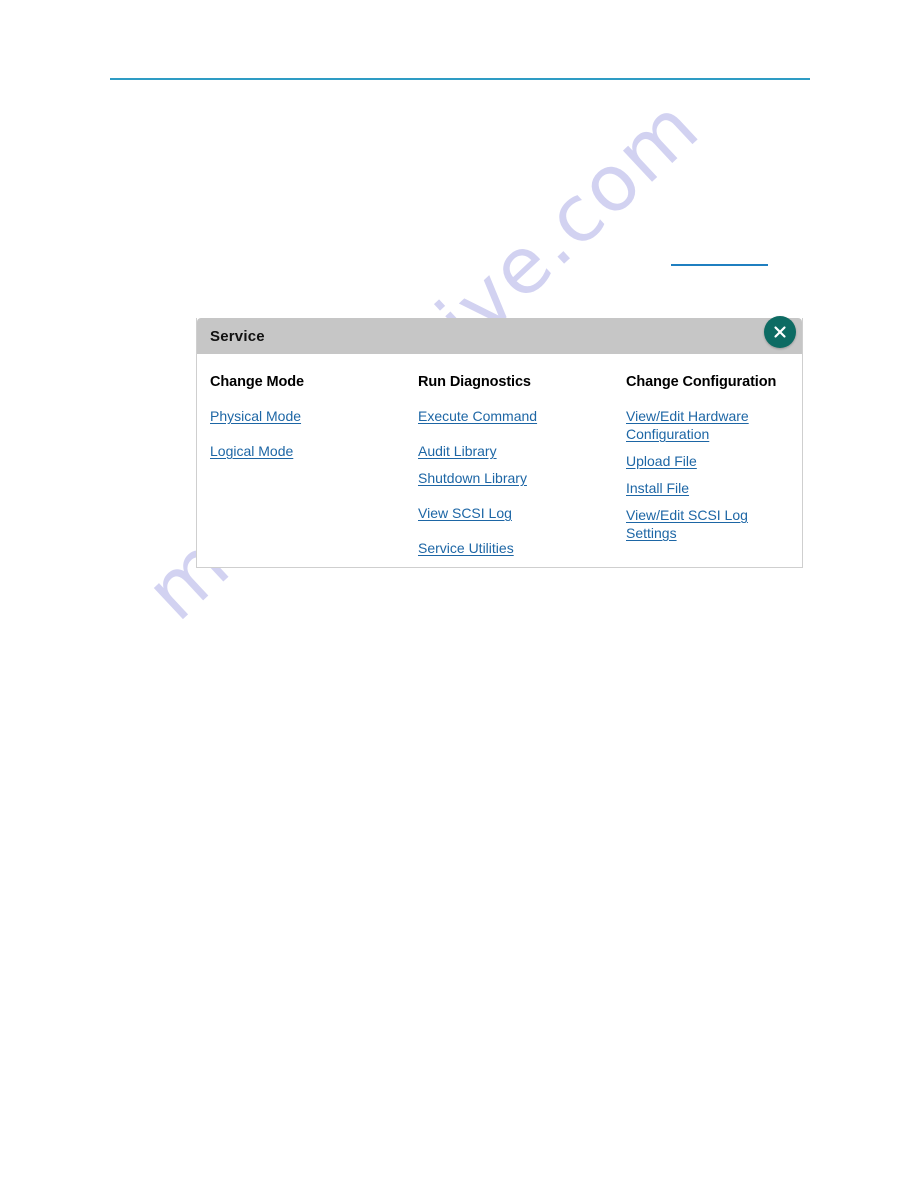  I want to click on link-logical-mode: Logical Mode, so click(310, 451).